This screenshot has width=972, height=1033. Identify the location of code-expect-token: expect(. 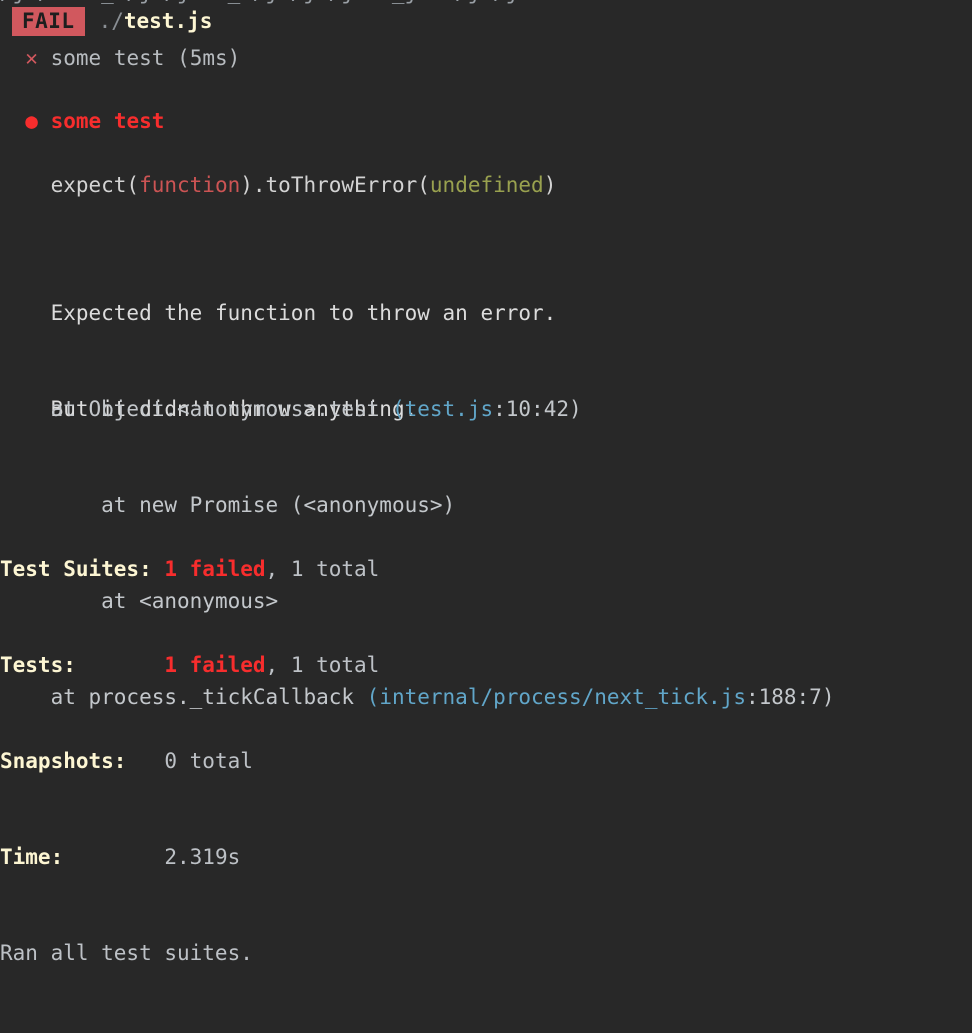
(95, 185).